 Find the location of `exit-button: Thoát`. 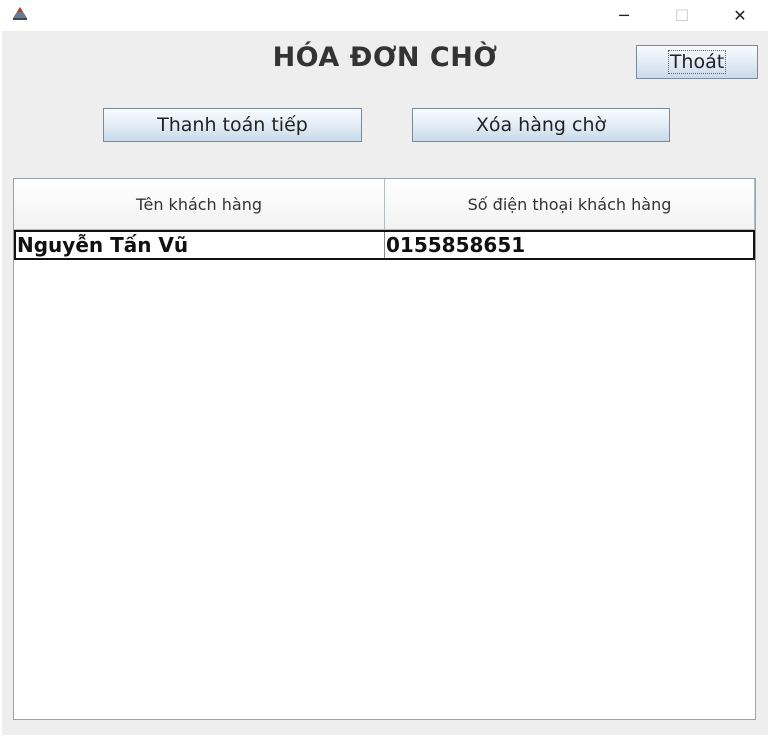

exit-button: Thoát is located at coordinates (697, 62).